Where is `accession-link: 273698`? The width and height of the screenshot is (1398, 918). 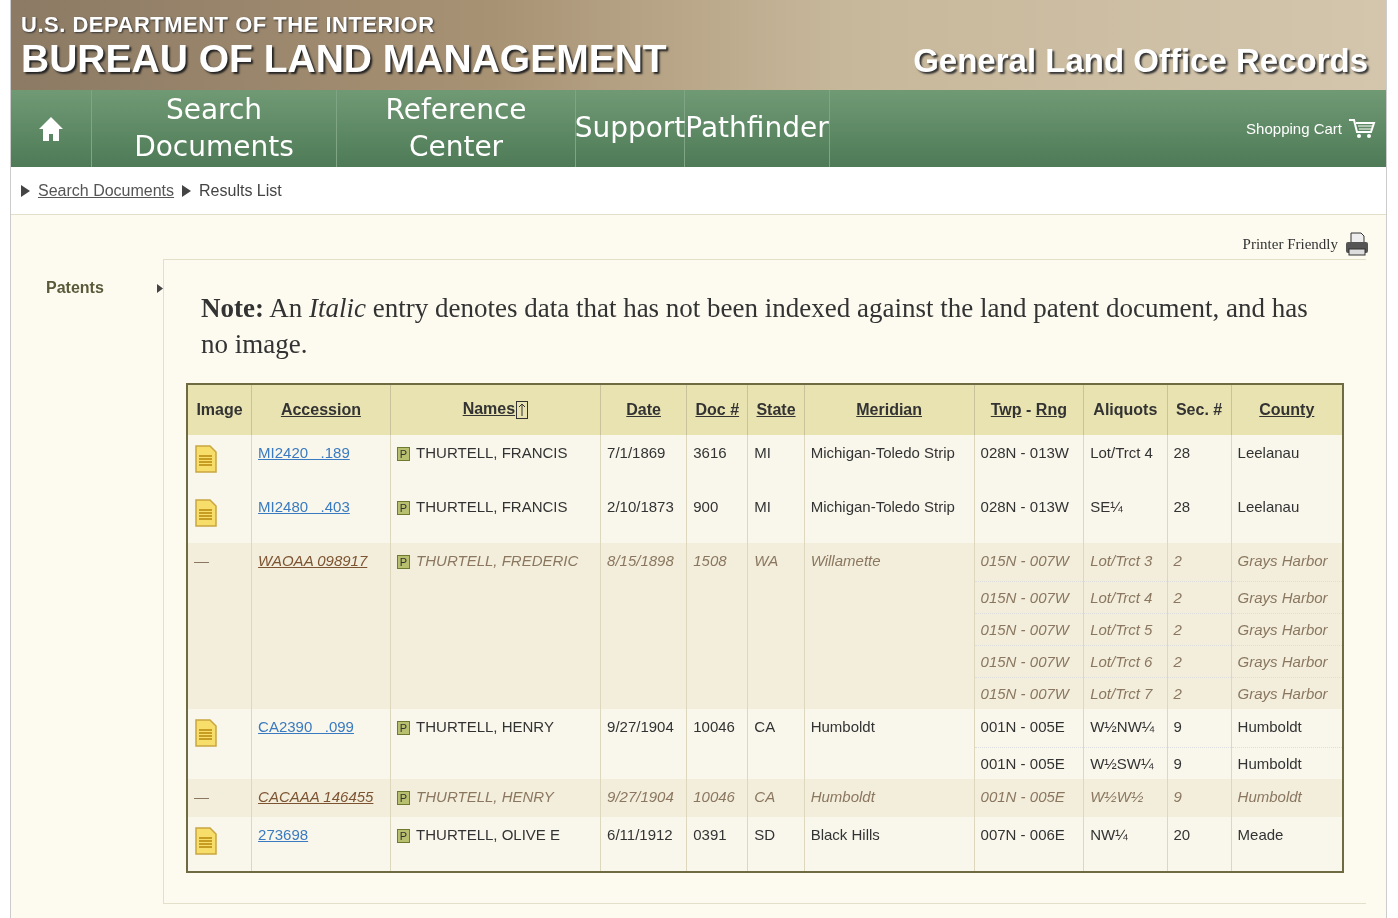 accession-link: 273698 is located at coordinates (283, 834).